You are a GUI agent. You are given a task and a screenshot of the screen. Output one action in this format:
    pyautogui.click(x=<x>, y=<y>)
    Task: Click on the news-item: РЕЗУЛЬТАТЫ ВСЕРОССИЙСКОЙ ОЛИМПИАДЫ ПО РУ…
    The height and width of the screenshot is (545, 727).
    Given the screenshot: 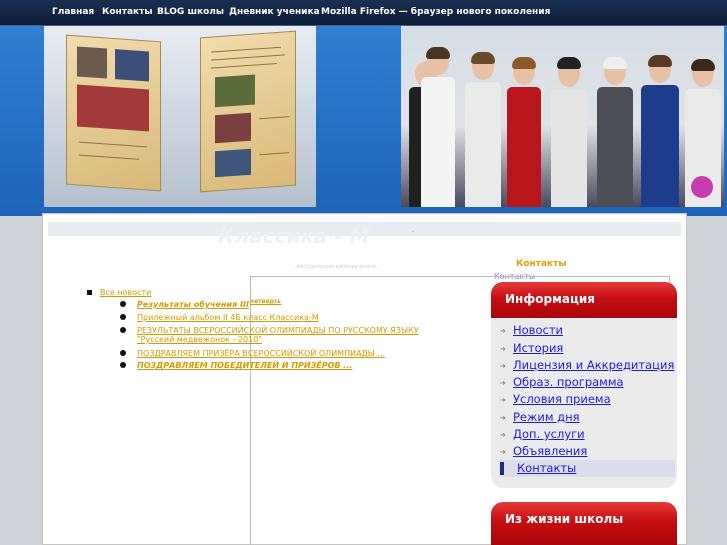 What is the action you would take?
    pyautogui.click(x=278, y=330)
    